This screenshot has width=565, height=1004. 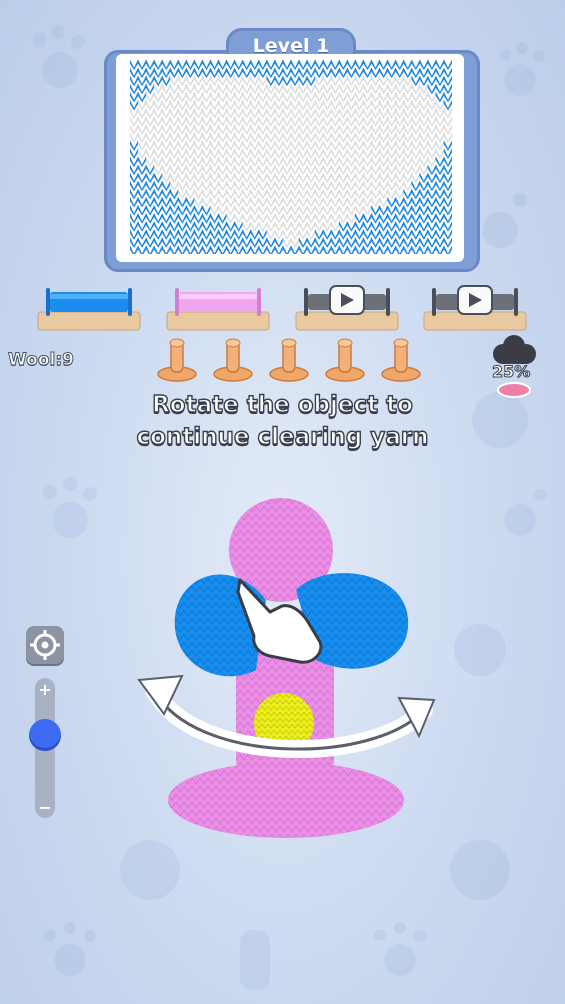 I want to click on spool-pink, so click(x=218, y=306).